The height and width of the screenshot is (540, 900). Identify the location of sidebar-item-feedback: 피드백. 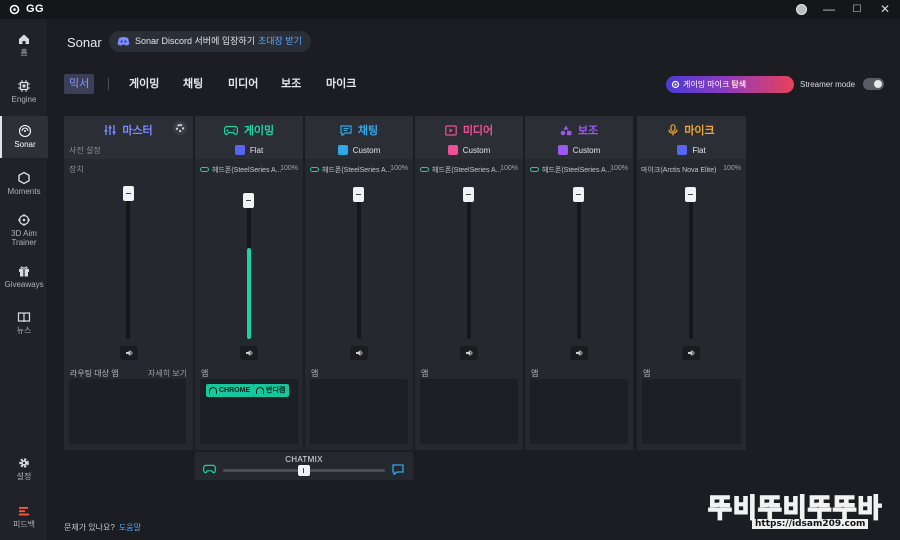
(24, 516).